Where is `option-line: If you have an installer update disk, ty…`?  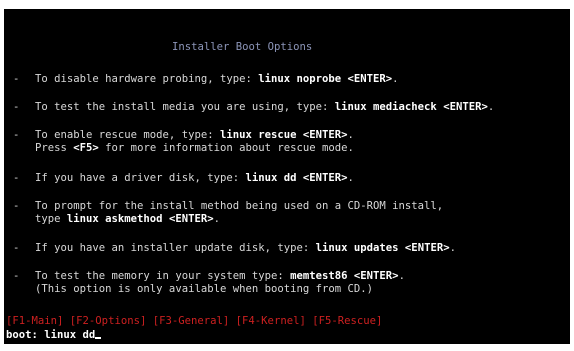 option-line: If you have an installer update disk, ty… is located at coordinates (245, 248).